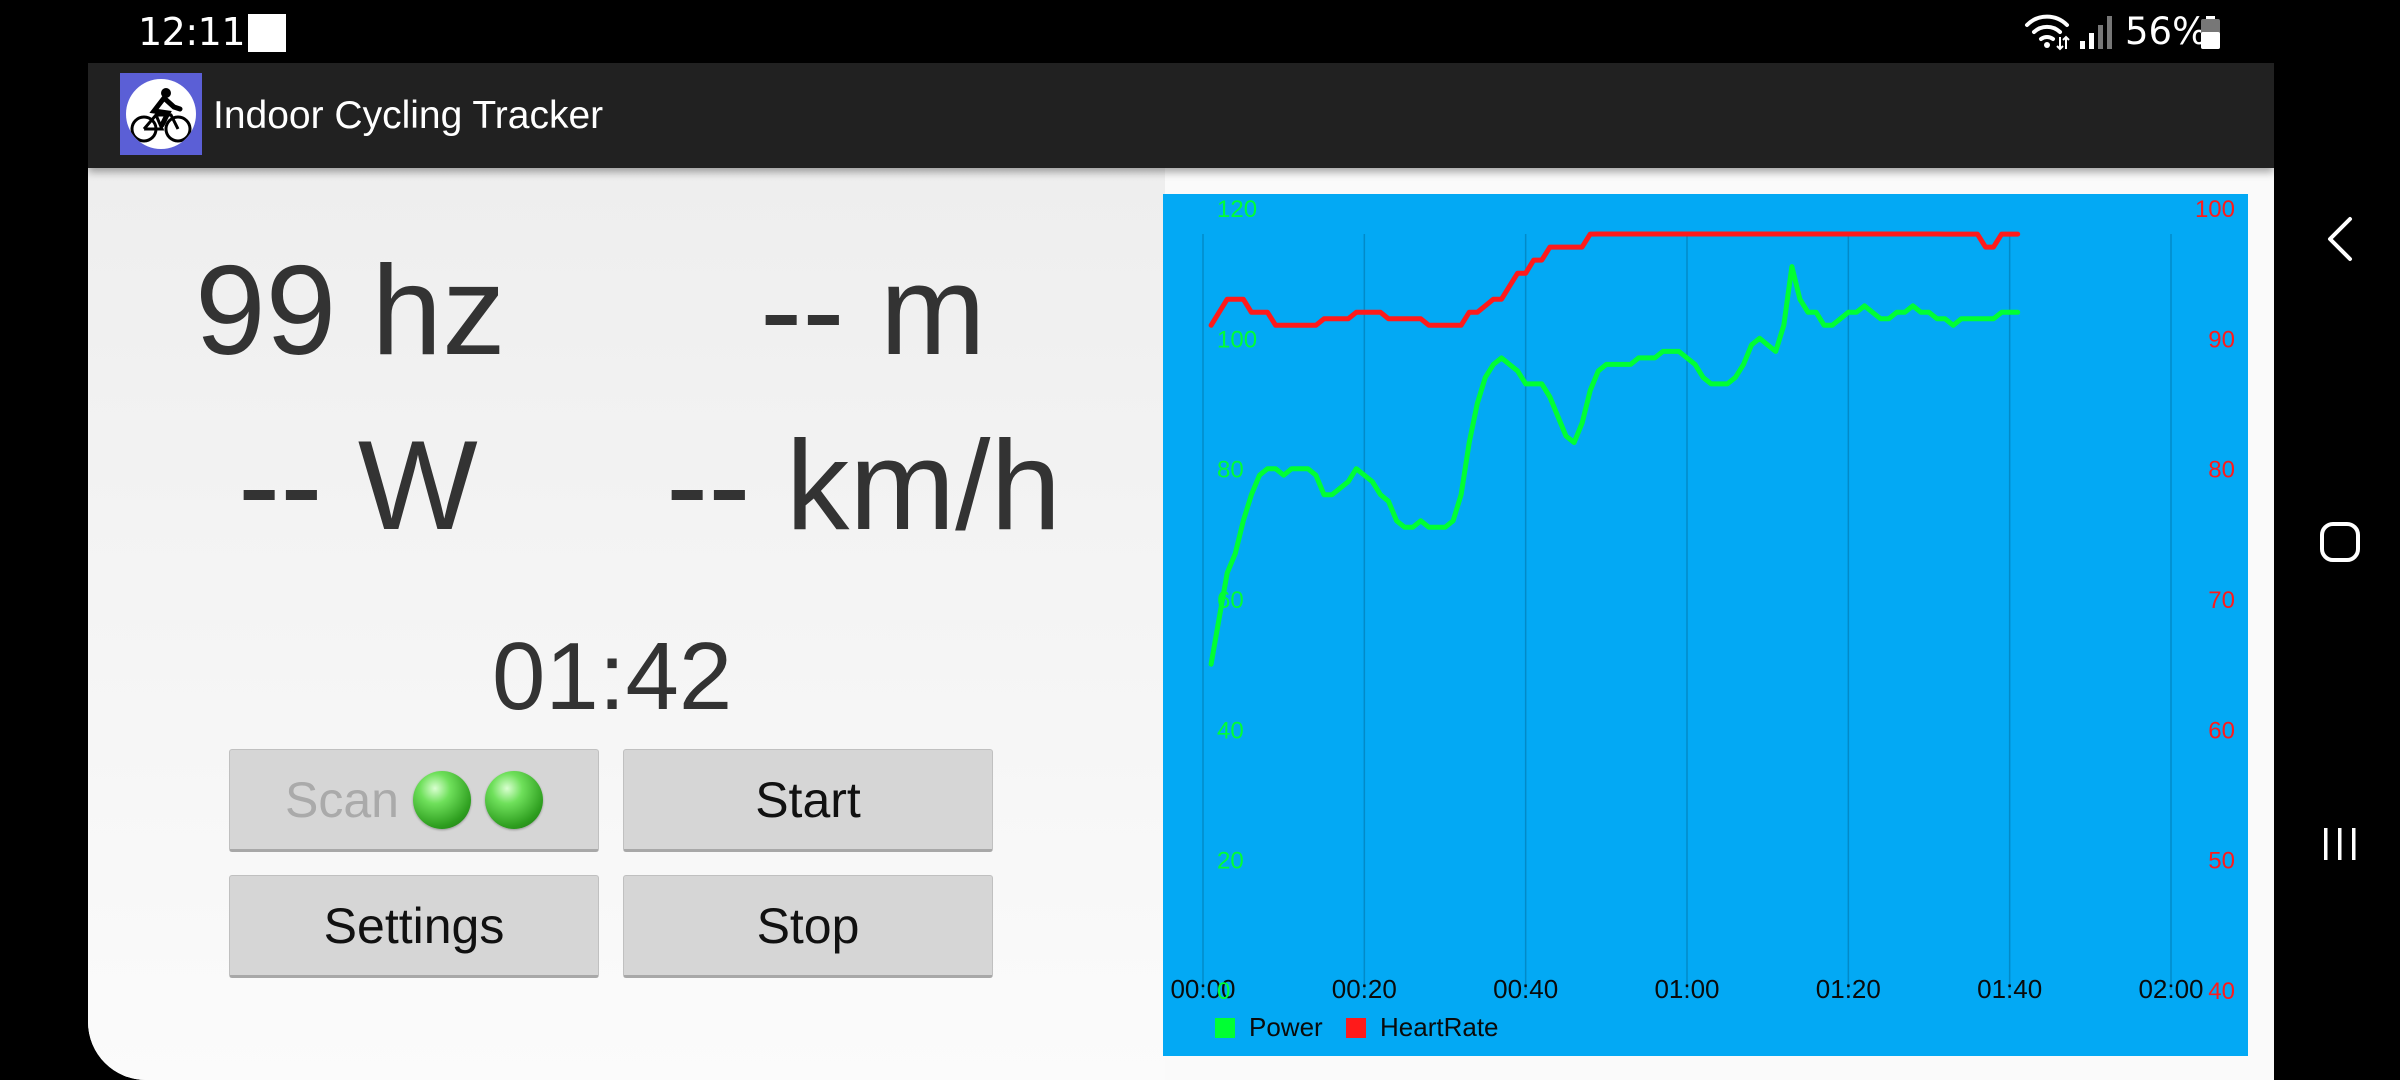  I want to click on y-left-tick-label: 80, so click(1230, 470).